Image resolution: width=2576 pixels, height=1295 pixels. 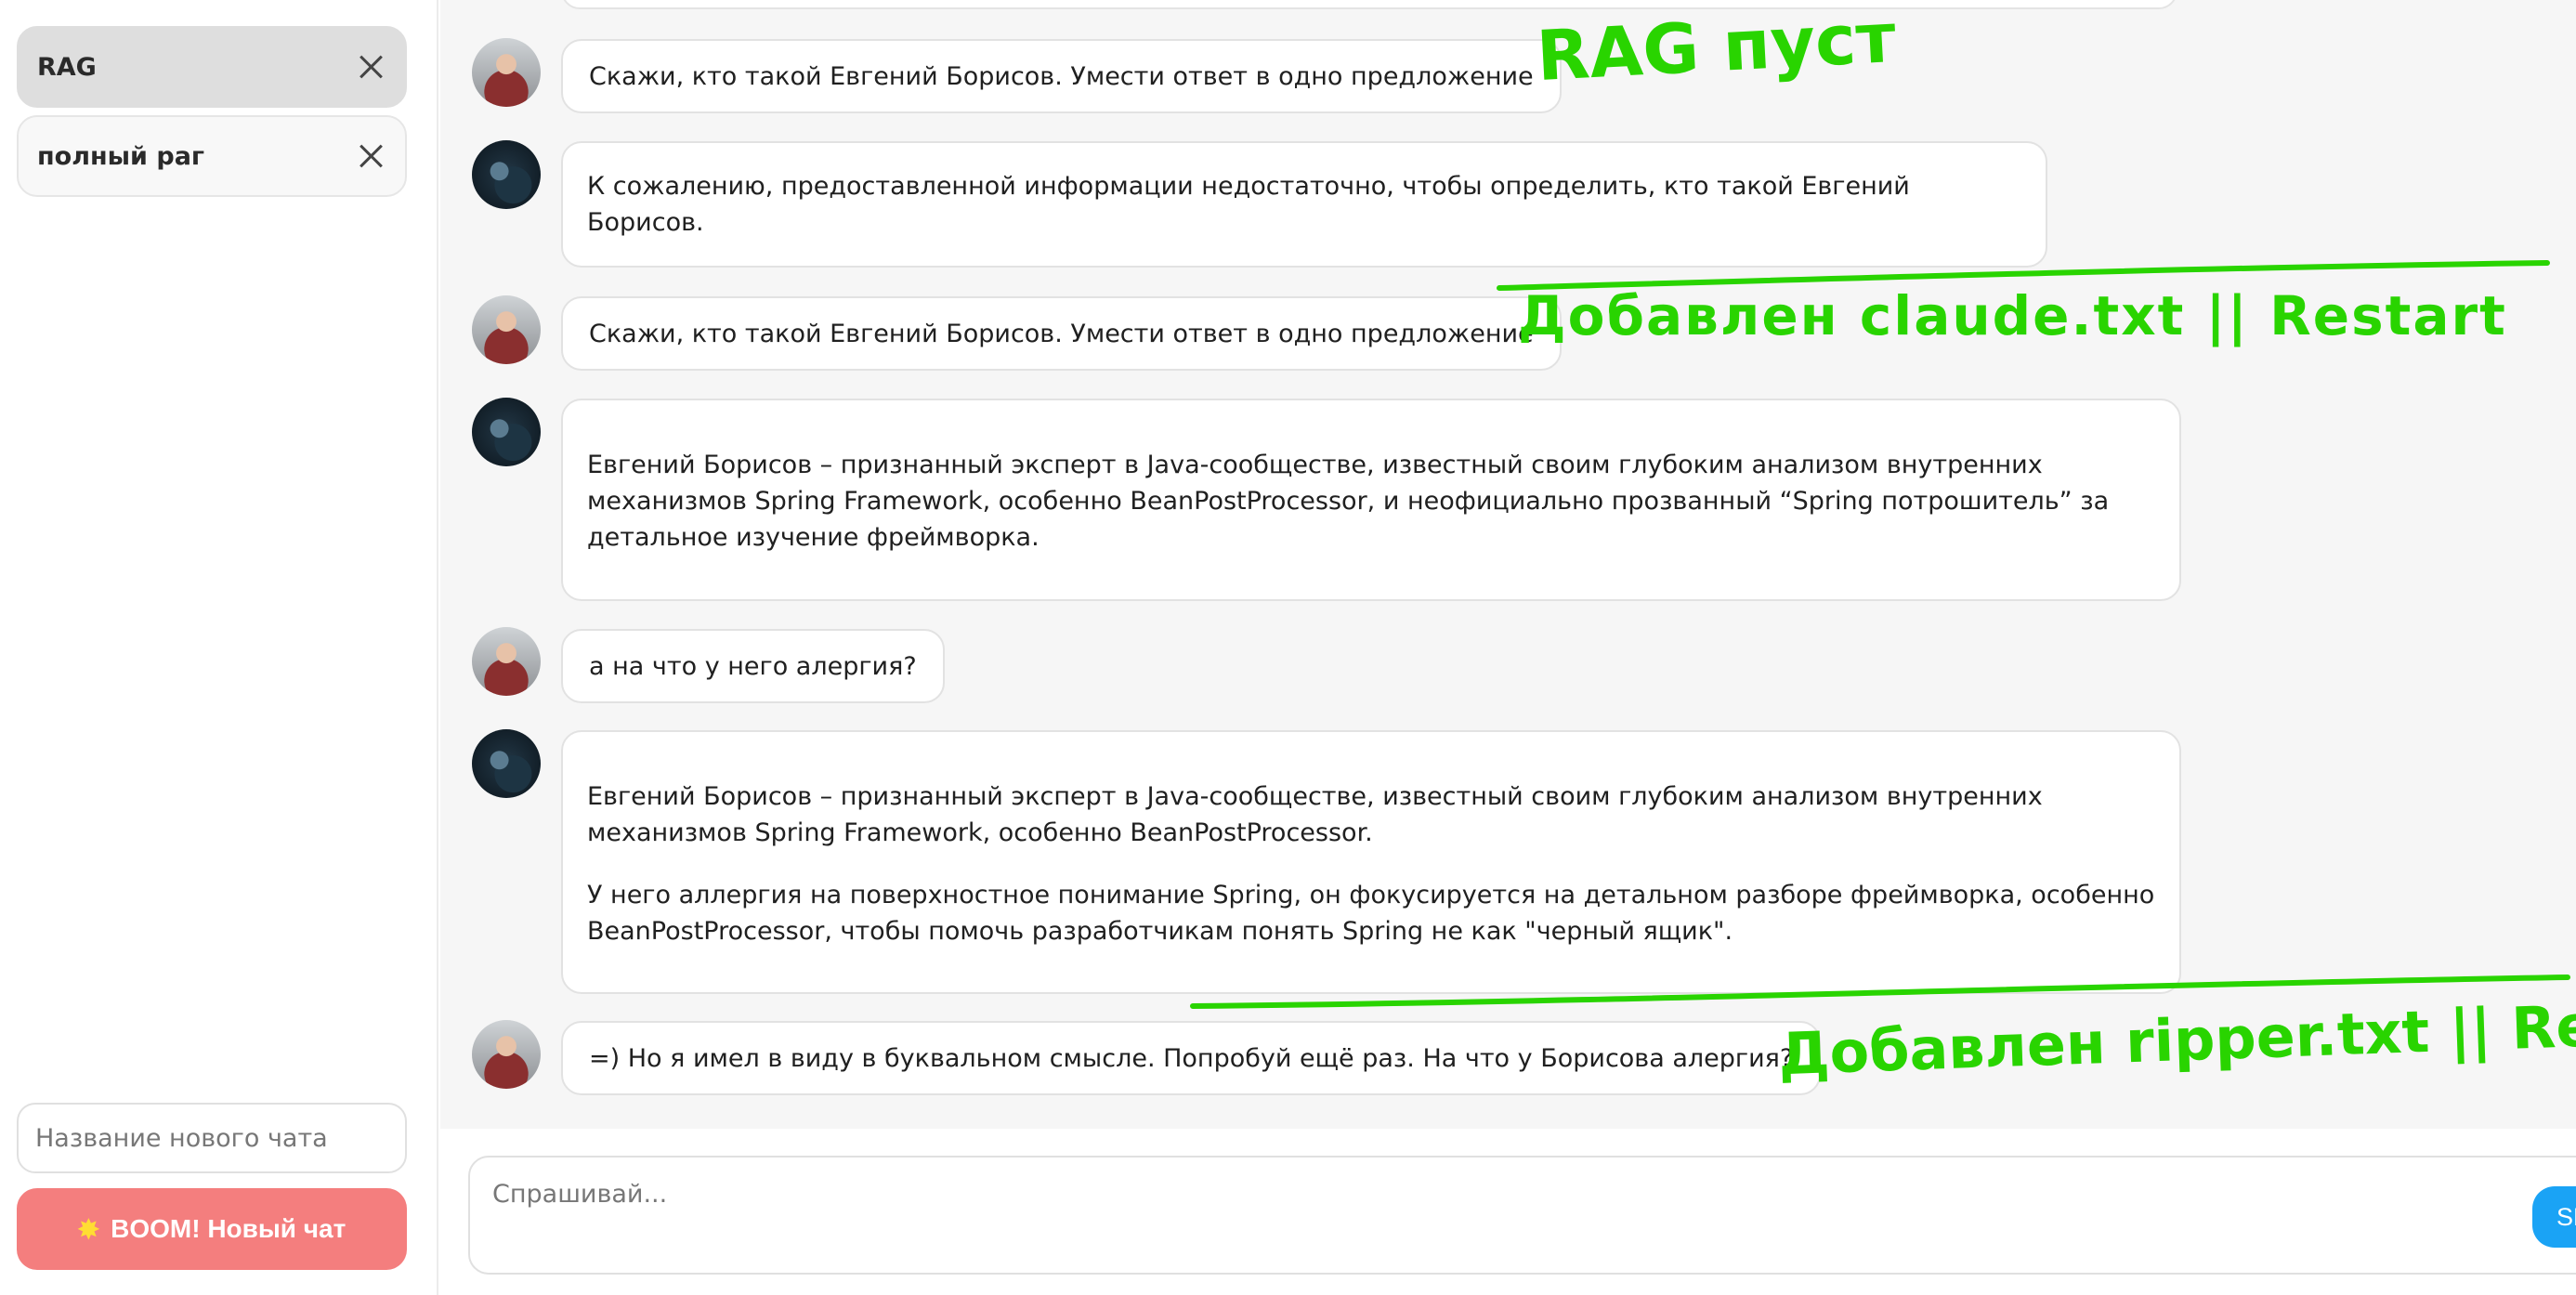 What do you see at coordinates (67, 67) in the screenshot?
I see `chat-item-label: RAG` at bounding box center [67, 67].